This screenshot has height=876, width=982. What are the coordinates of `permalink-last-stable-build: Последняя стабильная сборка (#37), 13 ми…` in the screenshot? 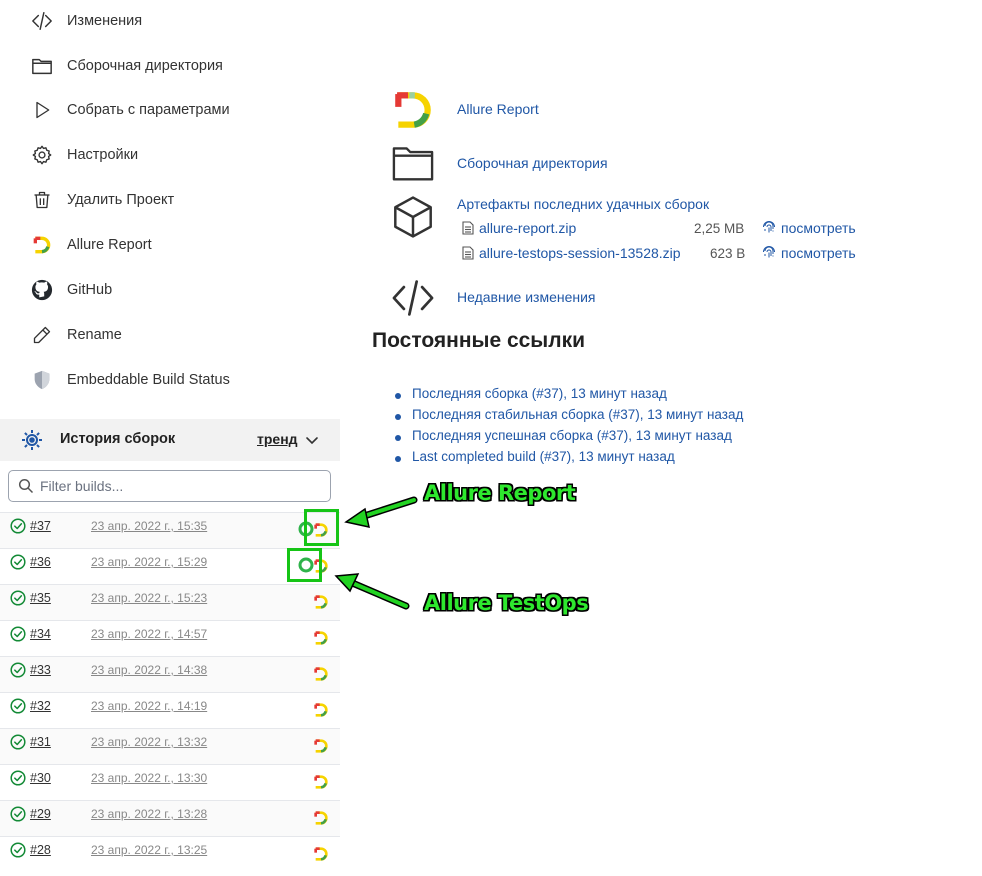 It's located at (577, 414).